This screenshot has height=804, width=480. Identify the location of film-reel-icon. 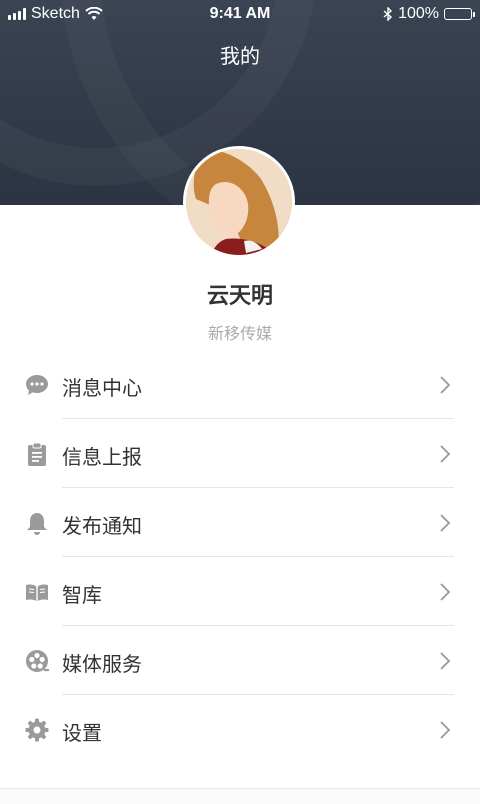
(37, 661).